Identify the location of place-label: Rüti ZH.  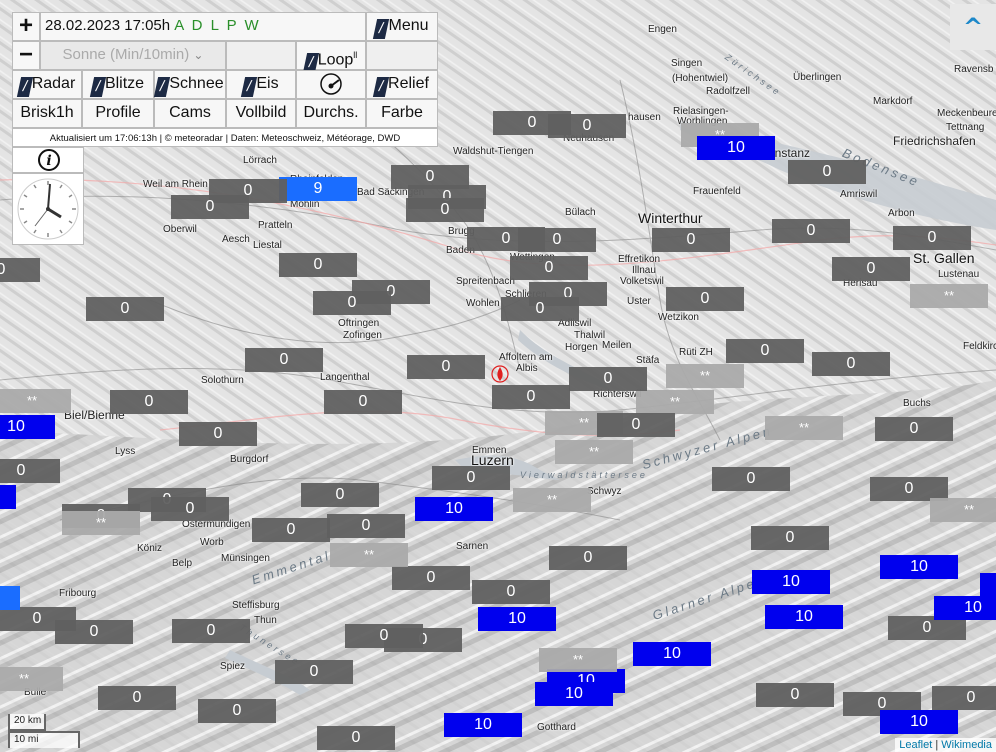
(696, 352).